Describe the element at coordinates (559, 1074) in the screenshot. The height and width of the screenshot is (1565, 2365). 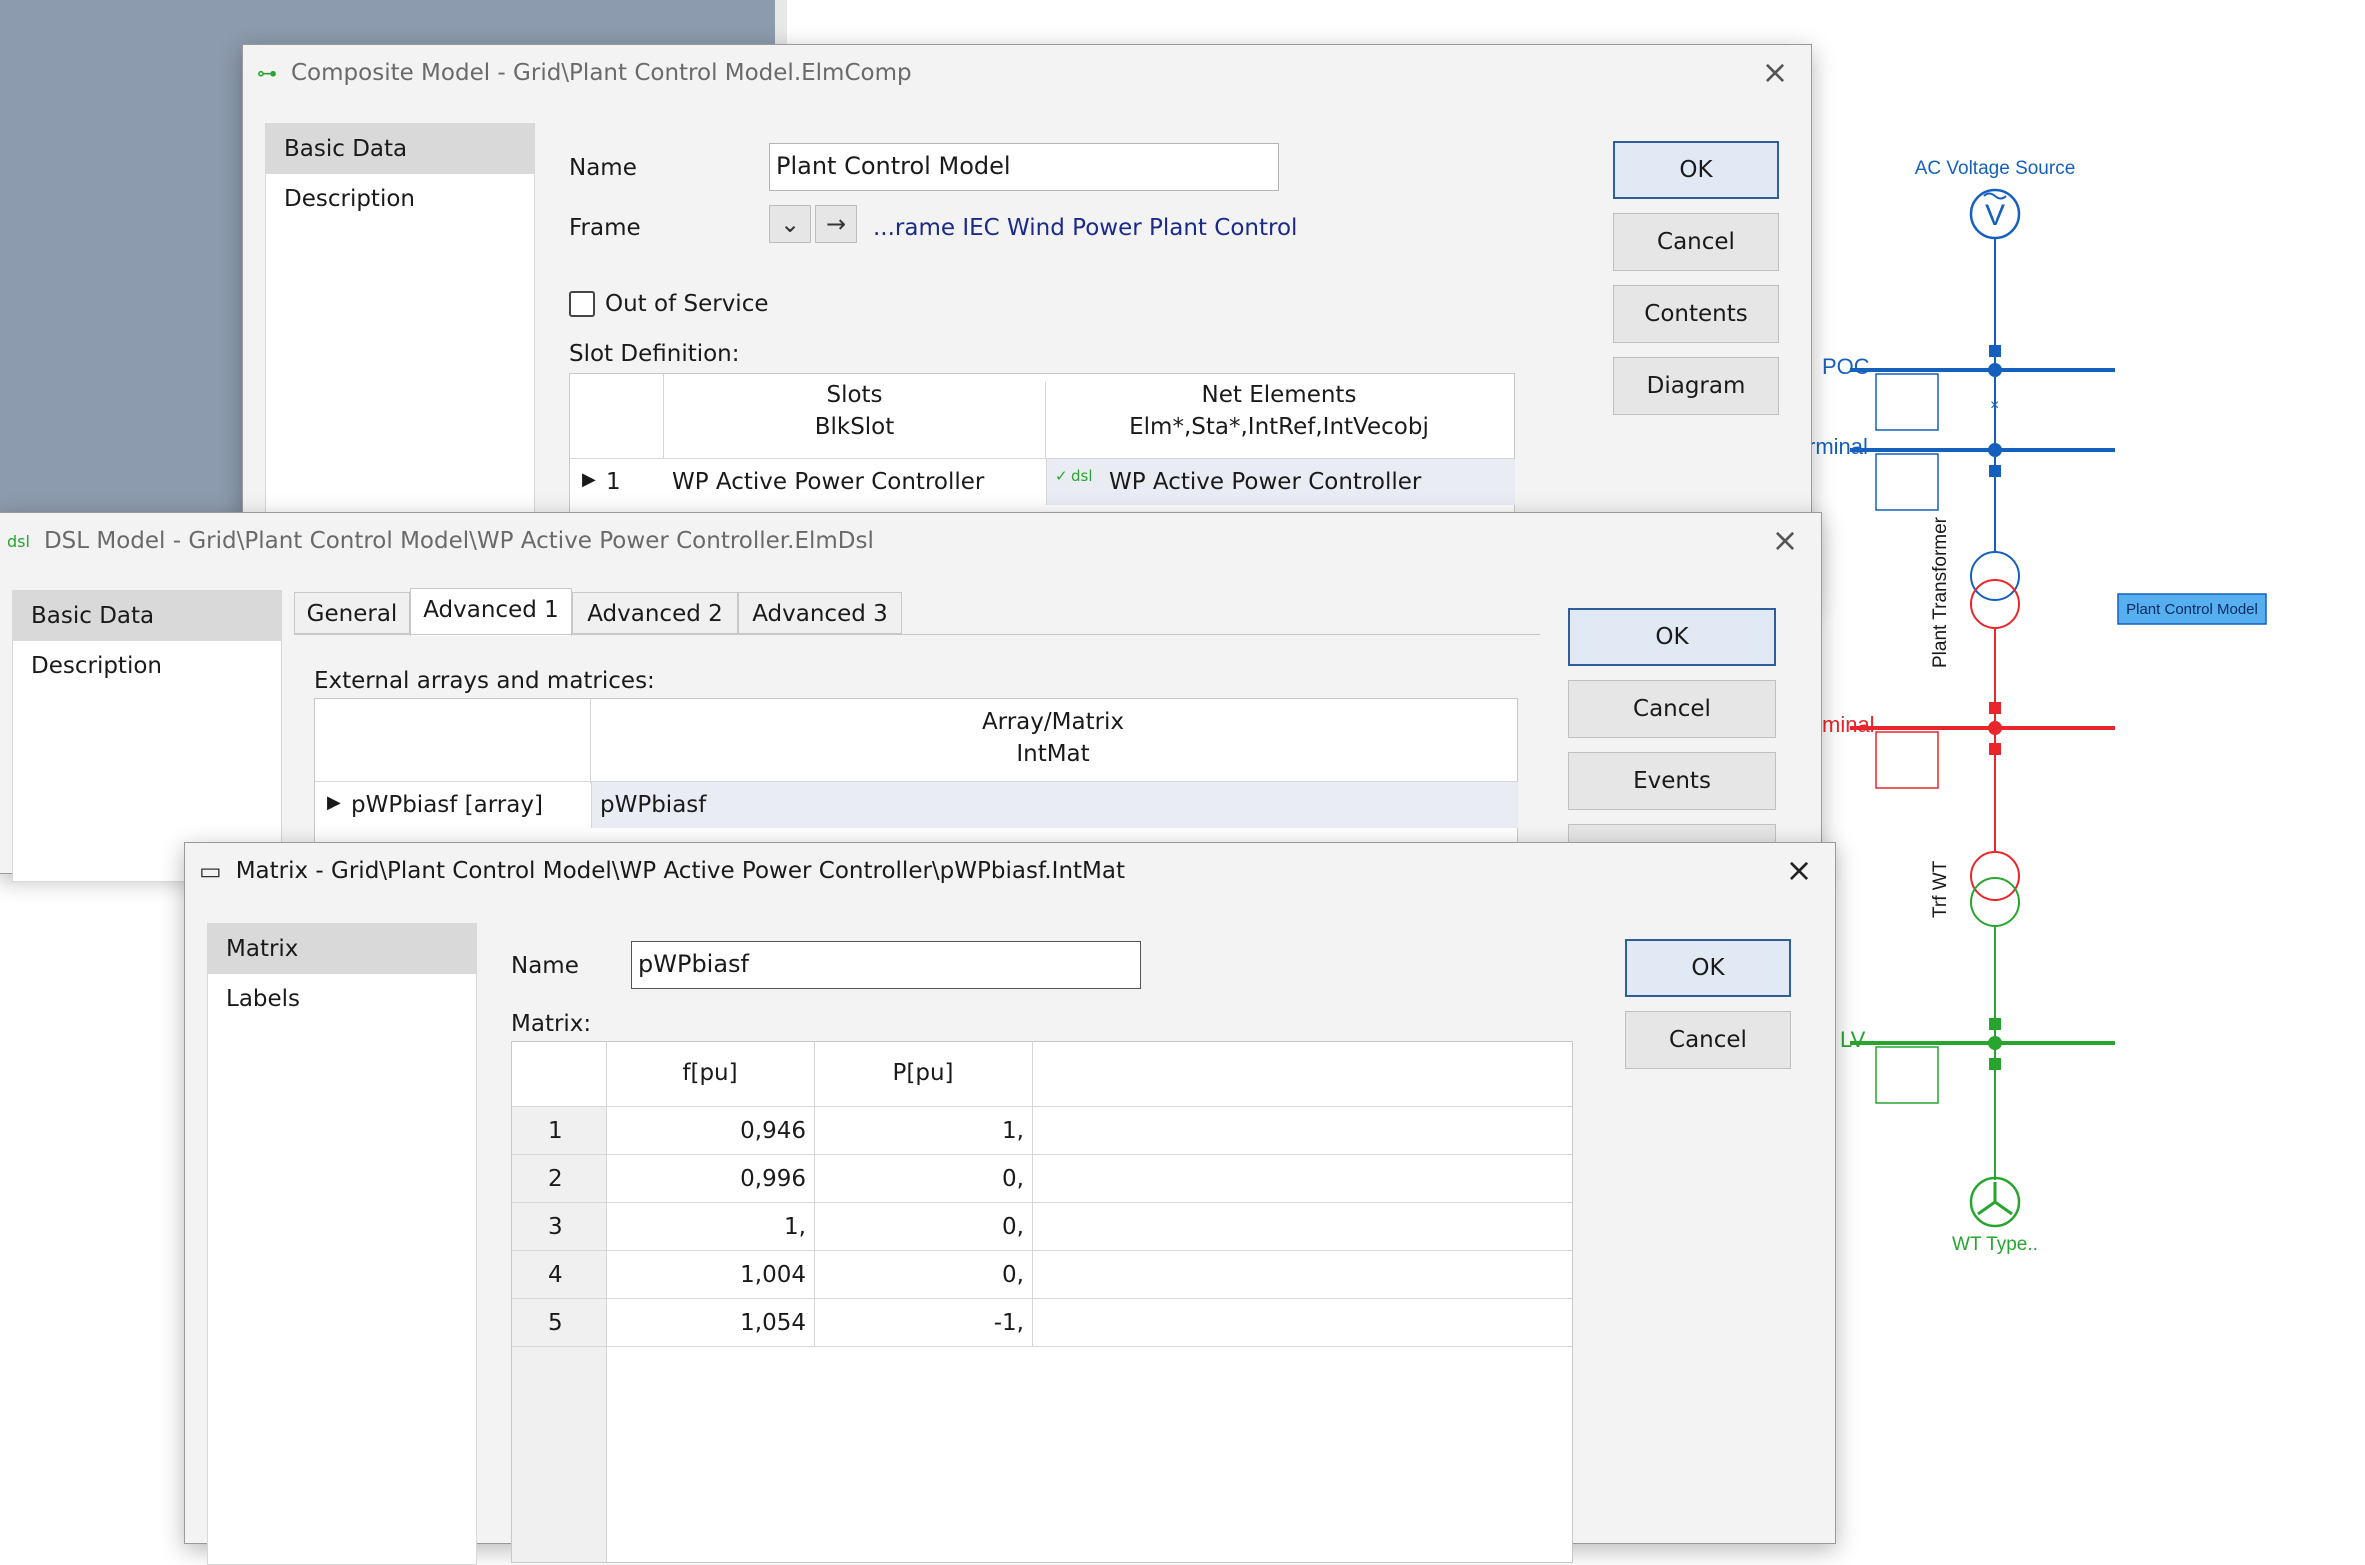
I see `corner-cell` at that location.